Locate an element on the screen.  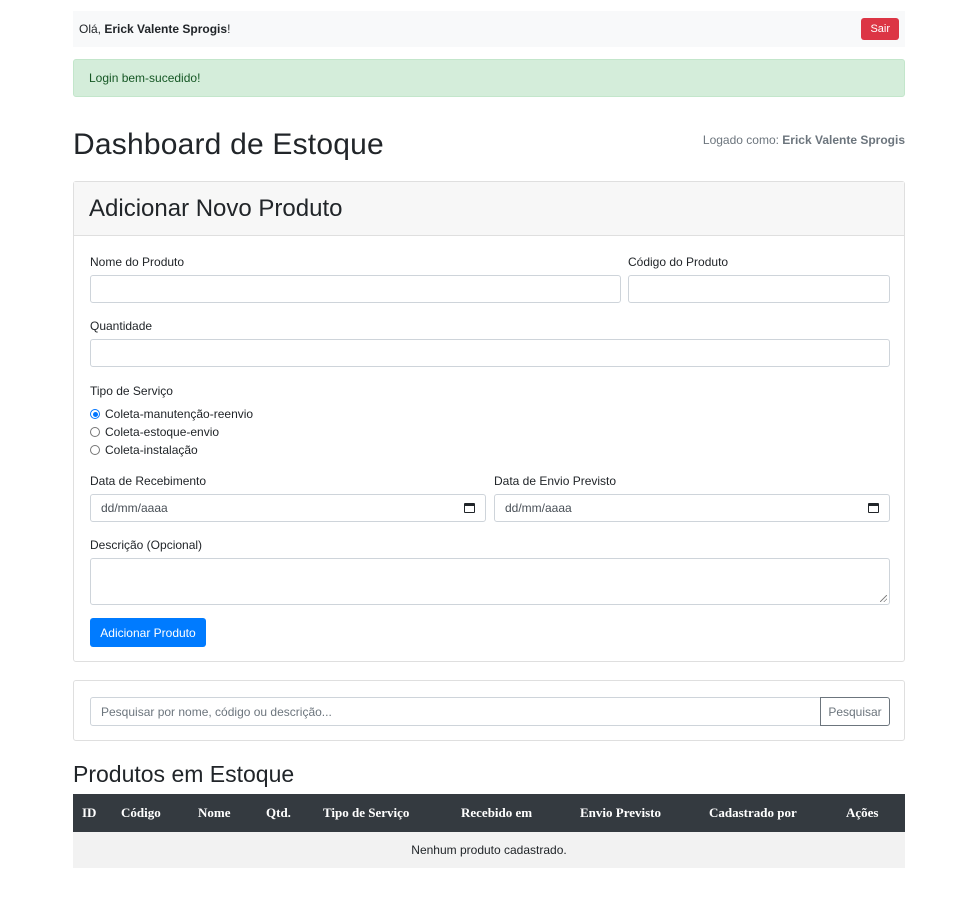
greeting-suffix: ! is located at coordinates (229, 29).